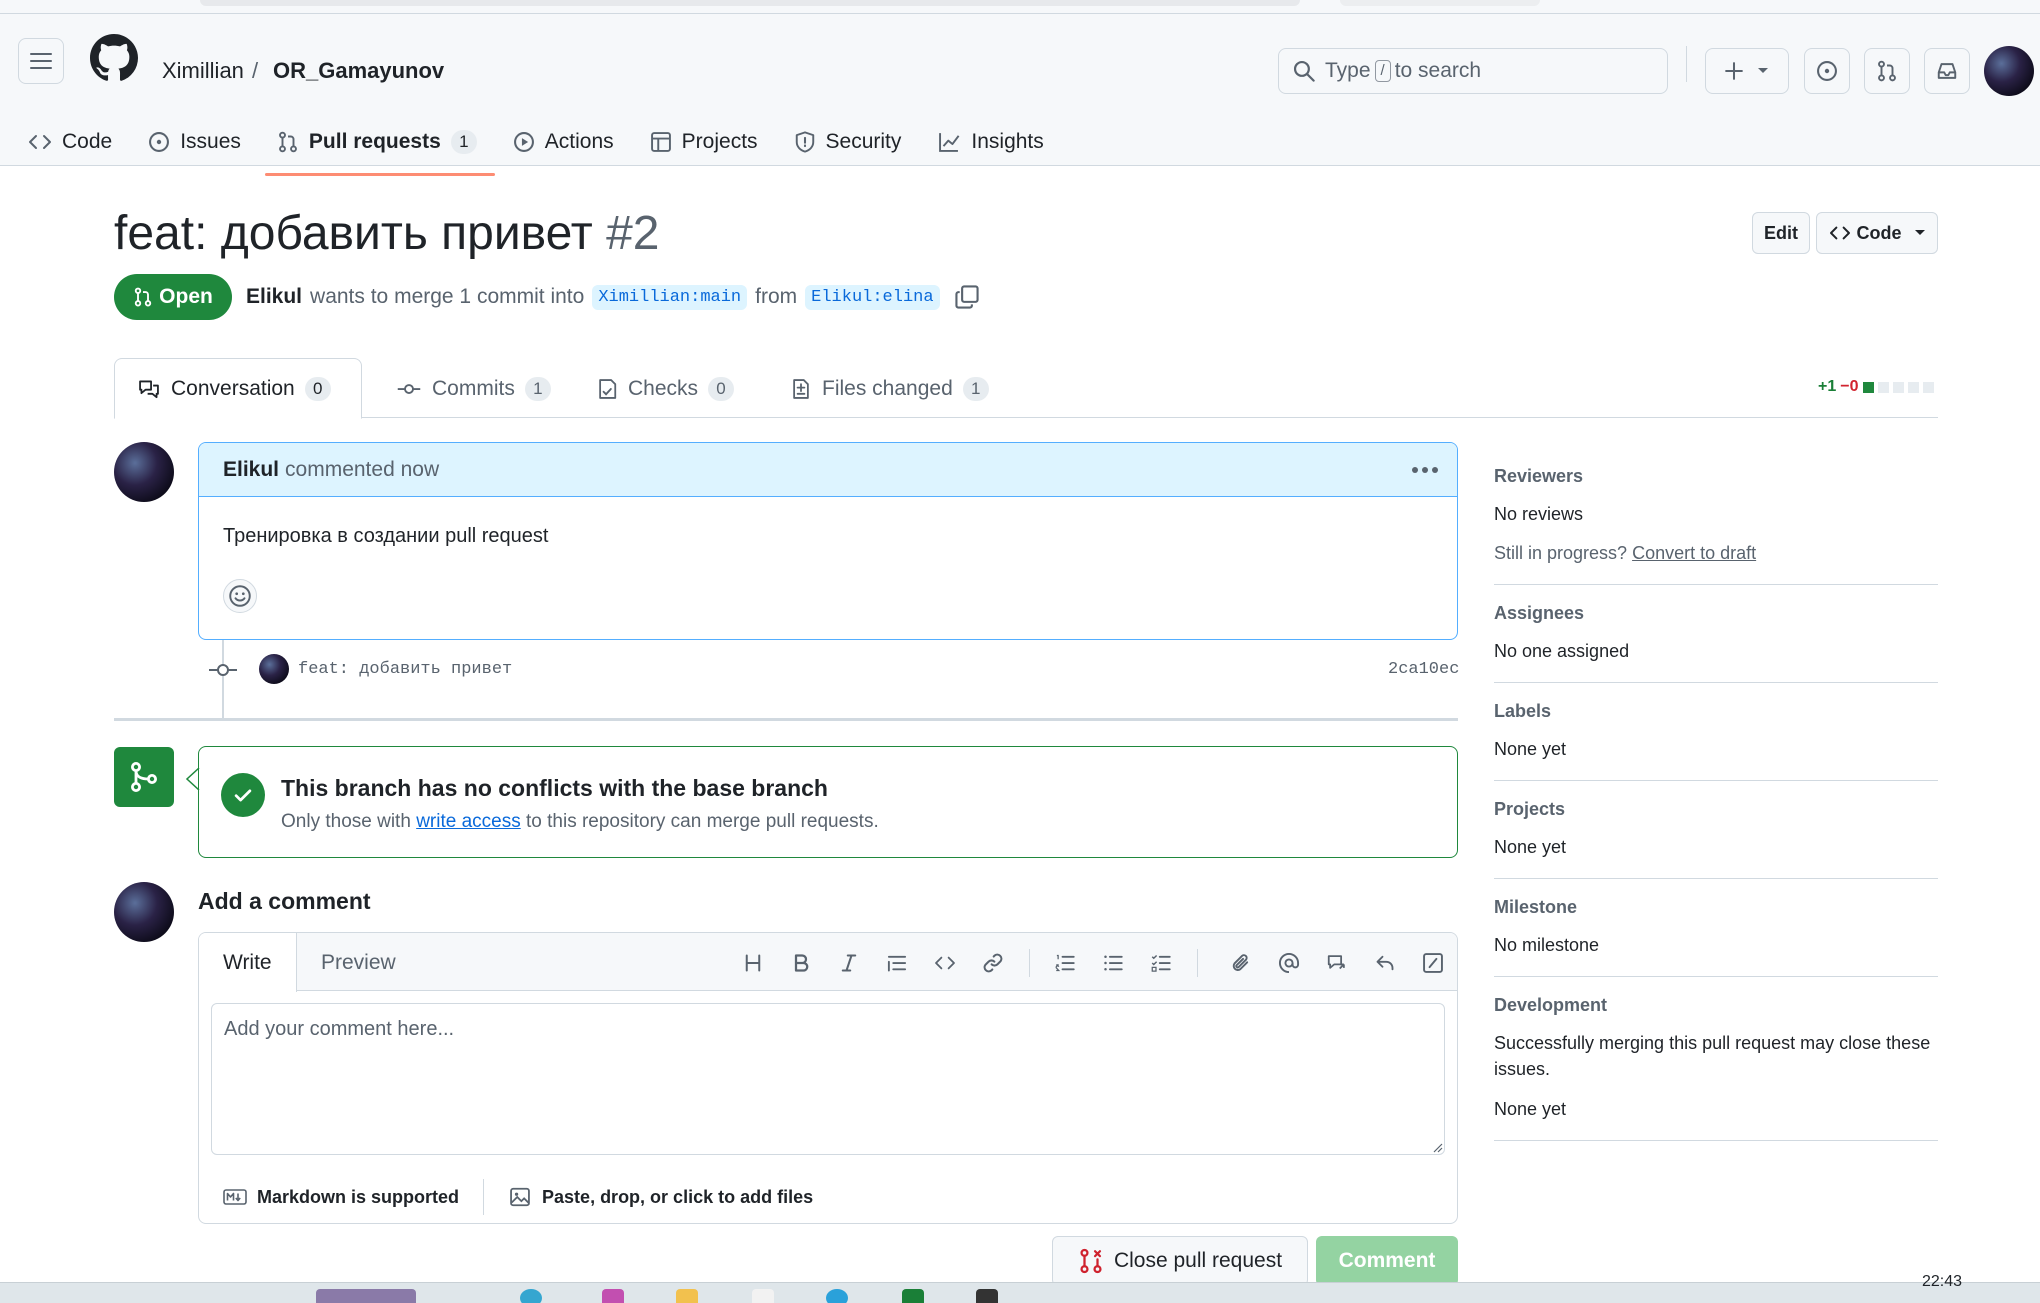  Describe the element at coordinates (186, 296) in the screenshot. I see `status-badge-label: Open` at that location.